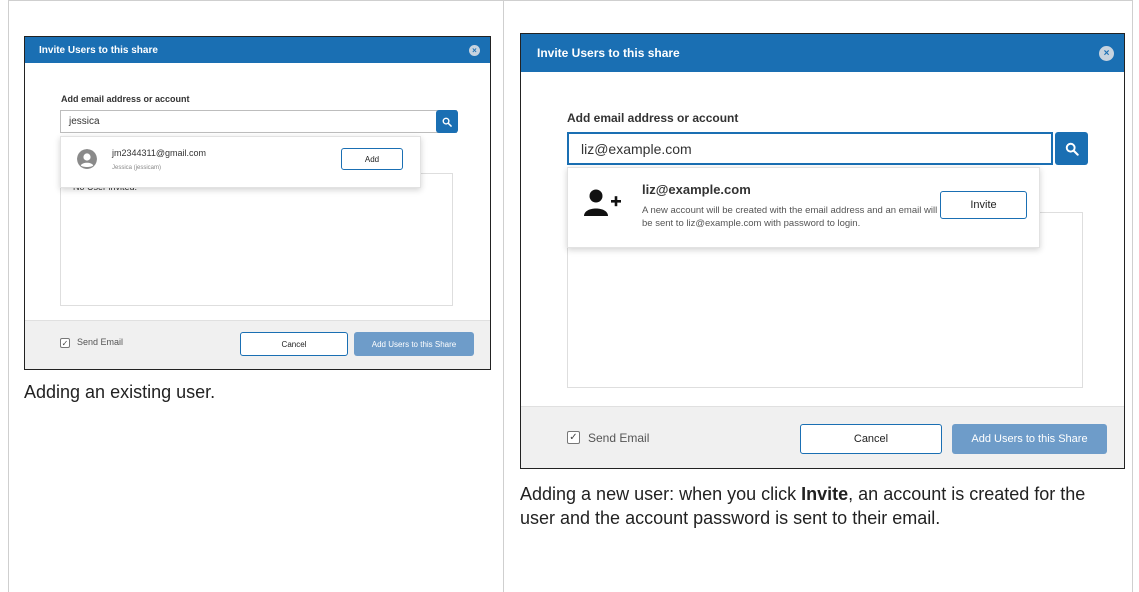  I want to click on add-button: Add, so click(372, 159).